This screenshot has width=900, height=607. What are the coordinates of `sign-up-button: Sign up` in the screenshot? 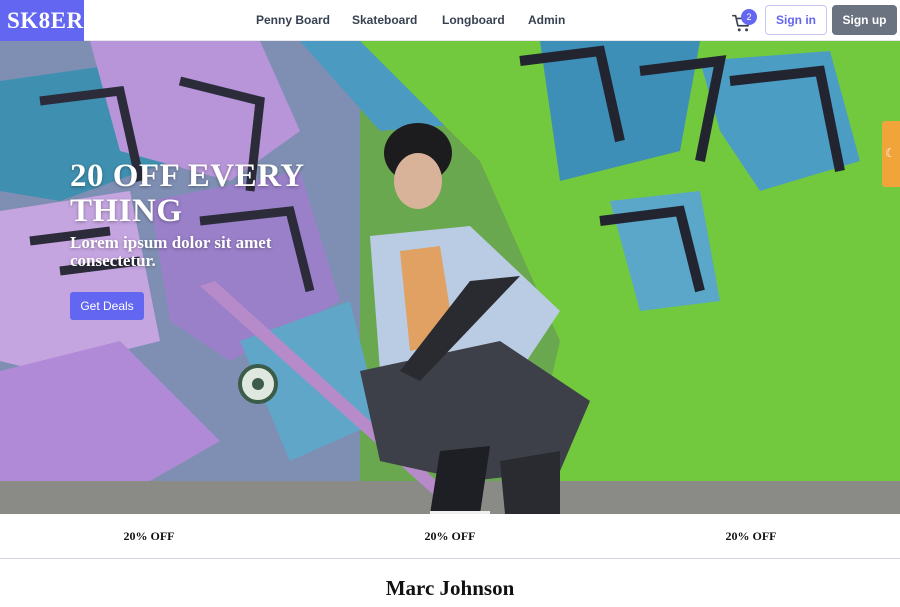 It's located at (864, 20).